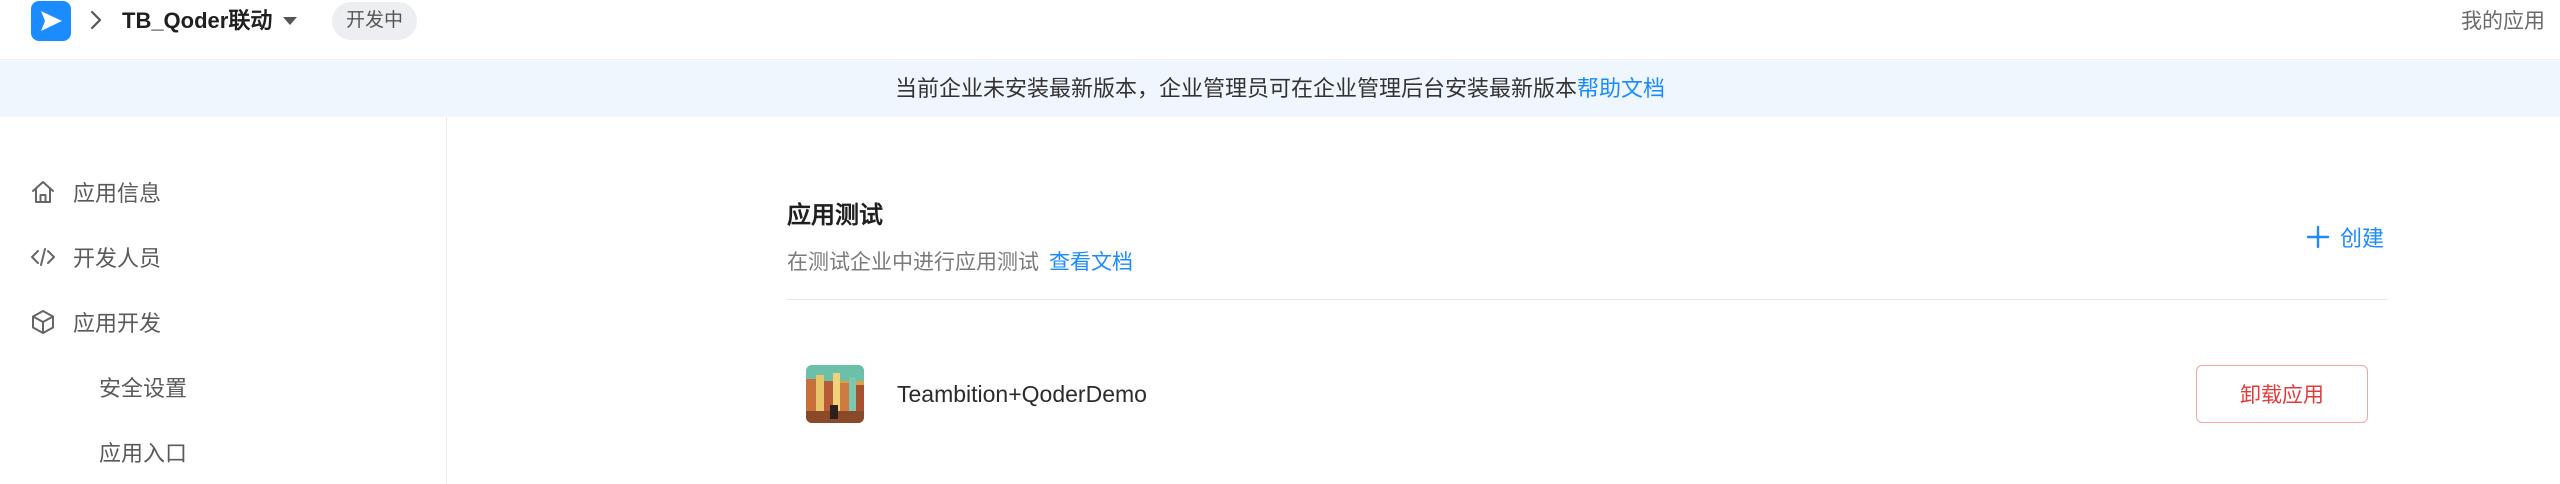  What do you see at coordinates (96, 20) in the screenshot?
I see `chevron-right-icon` at bounding box center [96, 20].